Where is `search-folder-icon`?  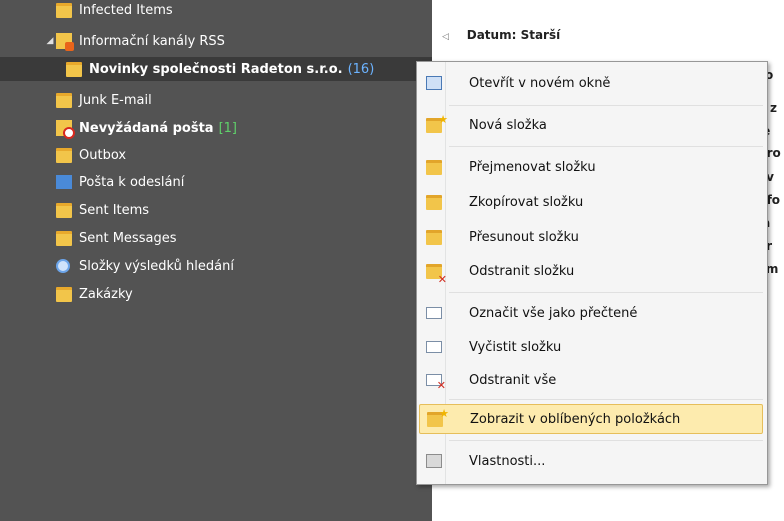 search-folder-icon is located at coordinates (63, 266).